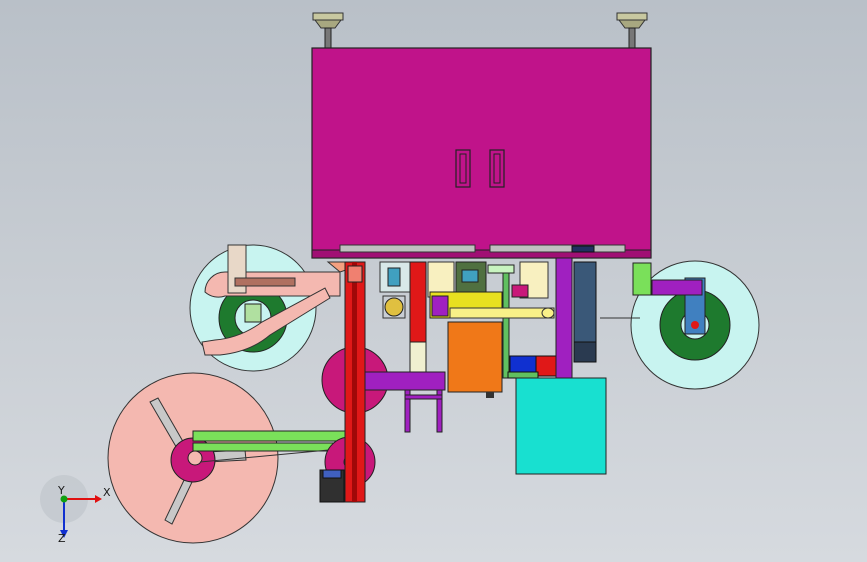 The width and height of the screenshot is (867, 562). I want to click on y-axis-label: Y, so click(61, 490).